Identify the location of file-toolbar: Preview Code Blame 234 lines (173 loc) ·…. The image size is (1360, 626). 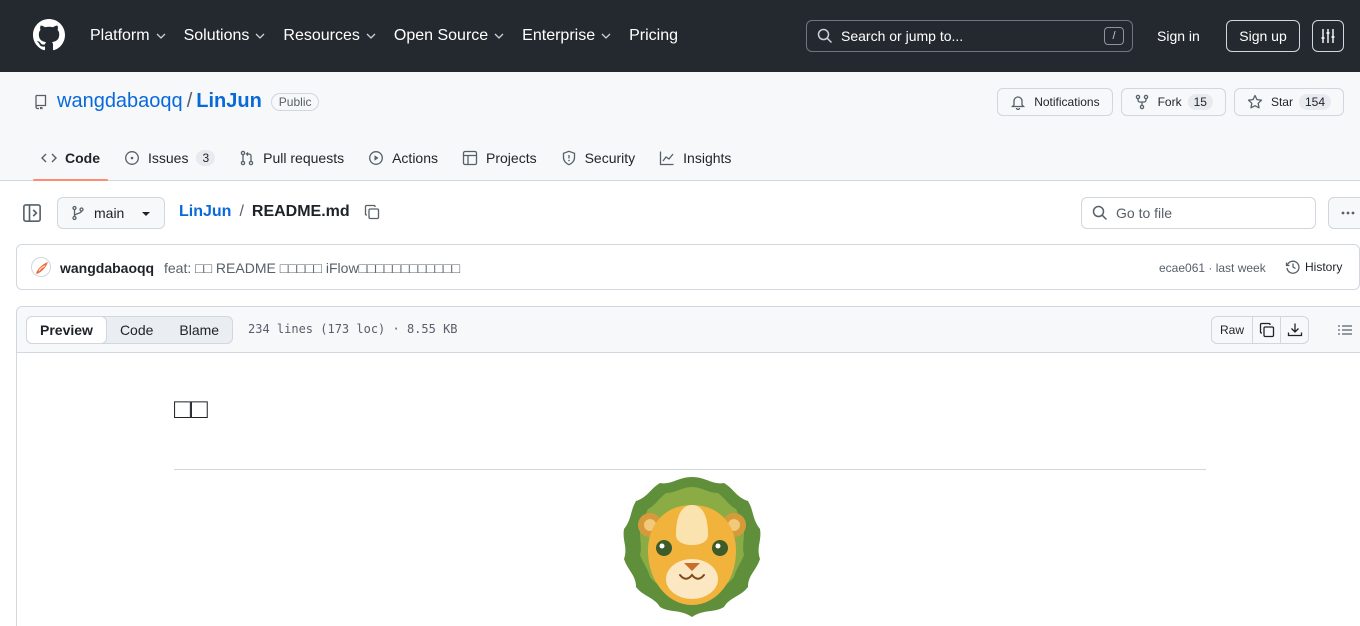
(688, 330).